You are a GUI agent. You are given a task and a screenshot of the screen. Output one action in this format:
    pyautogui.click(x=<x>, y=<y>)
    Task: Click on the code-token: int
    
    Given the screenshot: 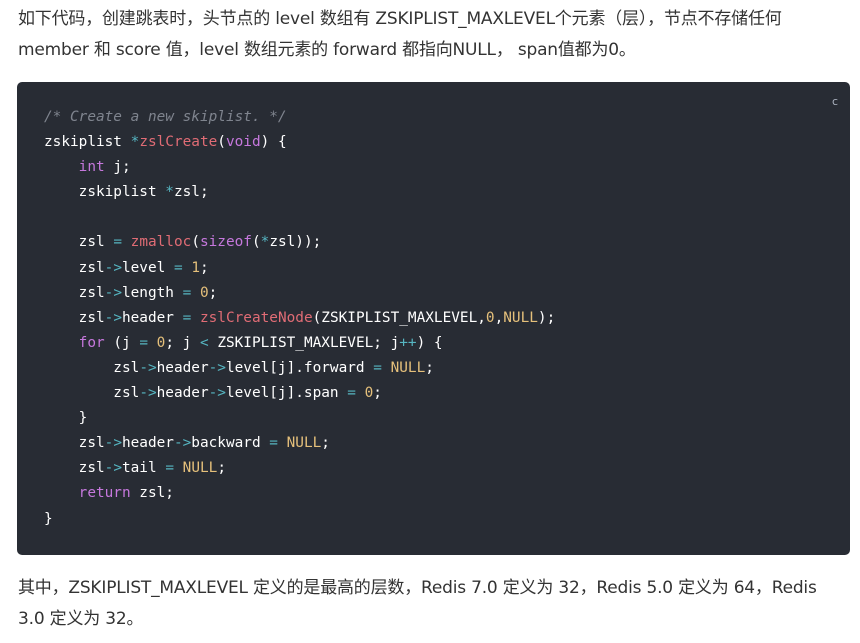 What is the action you would take?
    pyautogui.click(x=91, y=167)
    